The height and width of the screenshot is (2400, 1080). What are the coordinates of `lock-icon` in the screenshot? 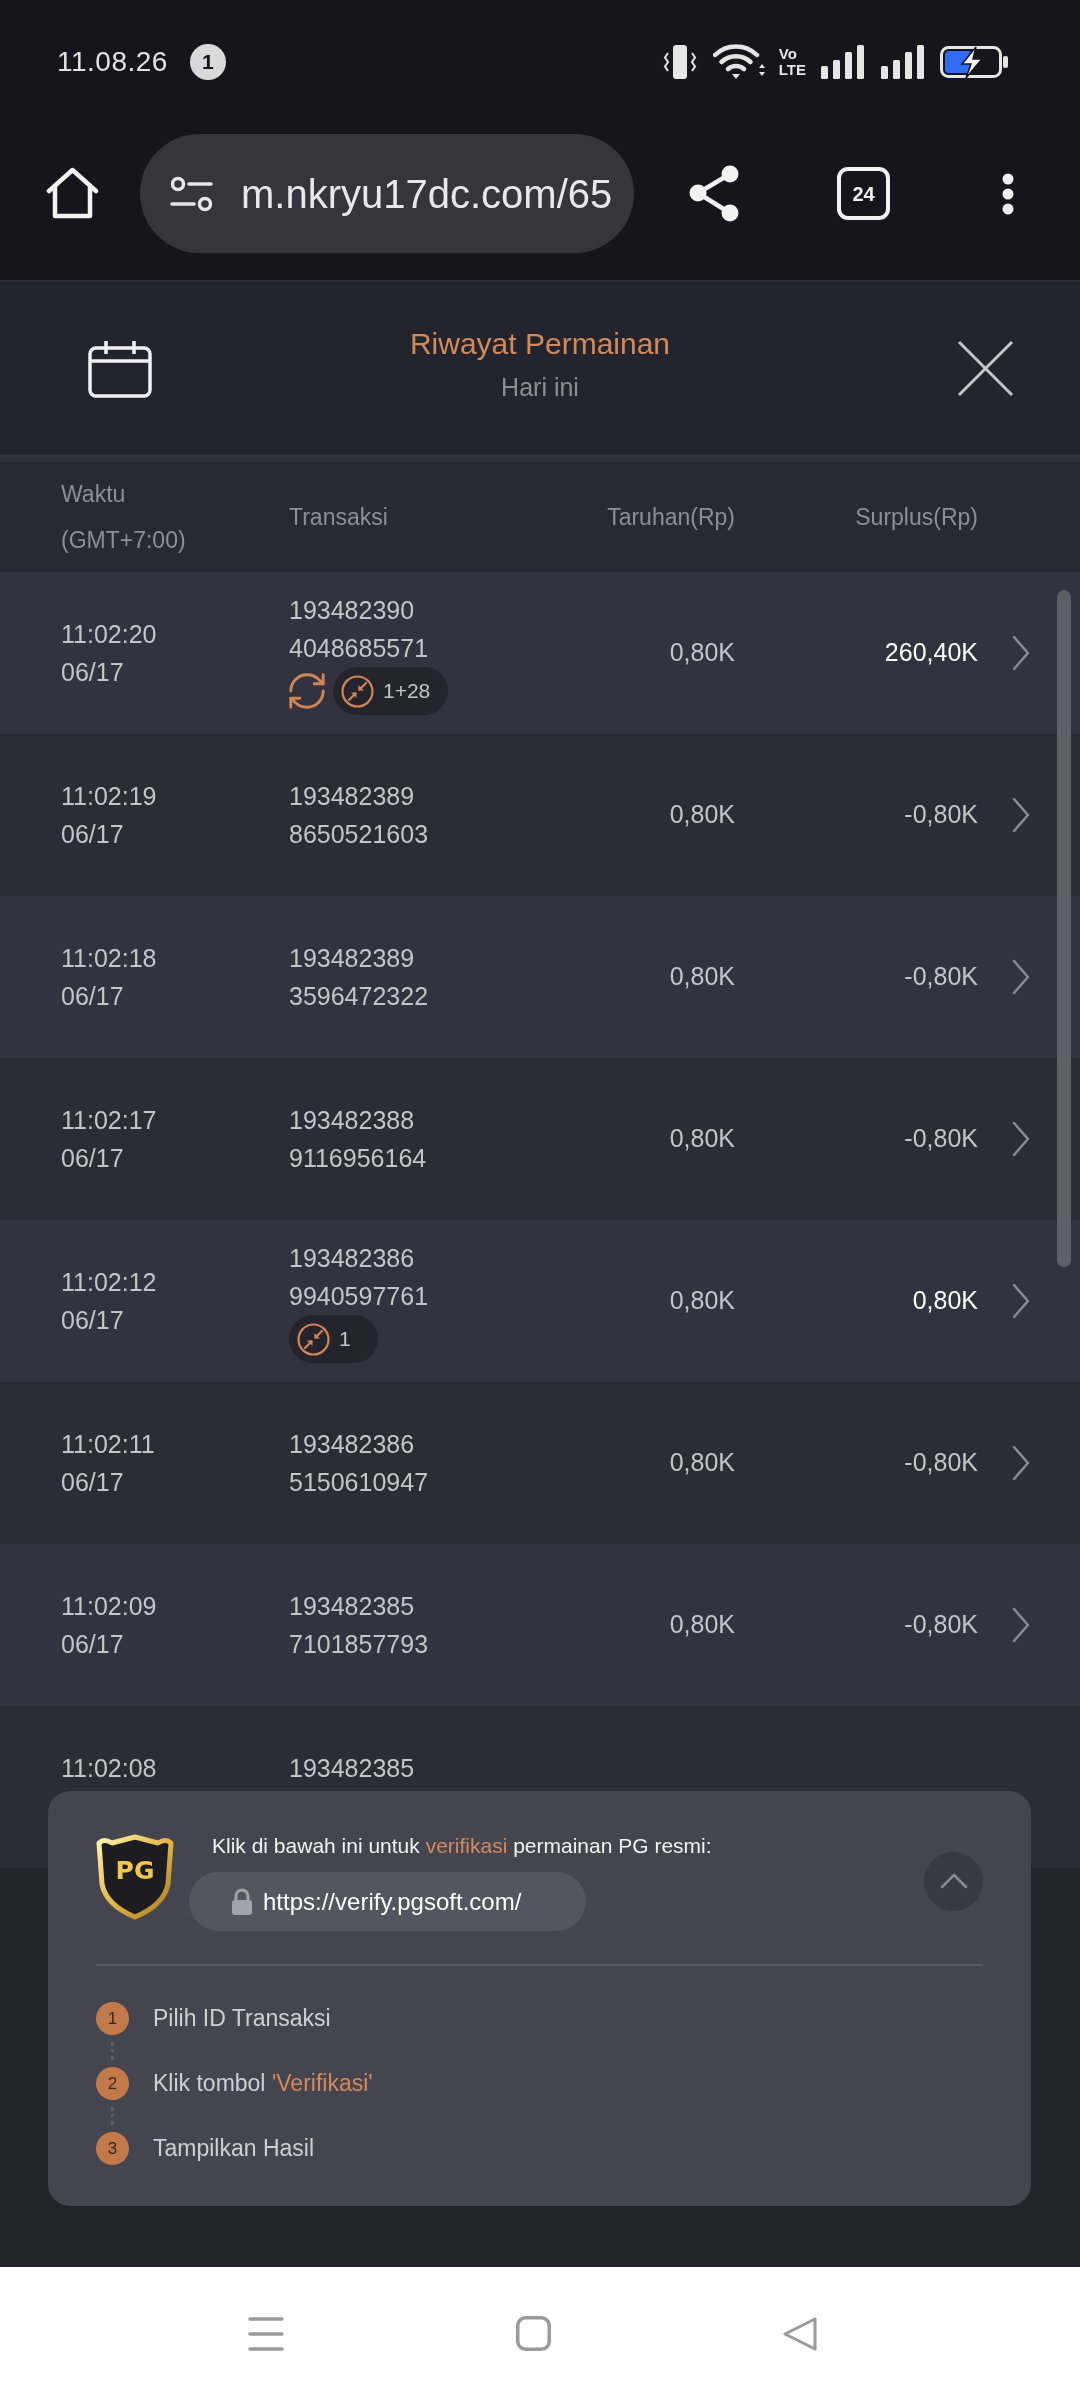 It's located at (242, 1901).